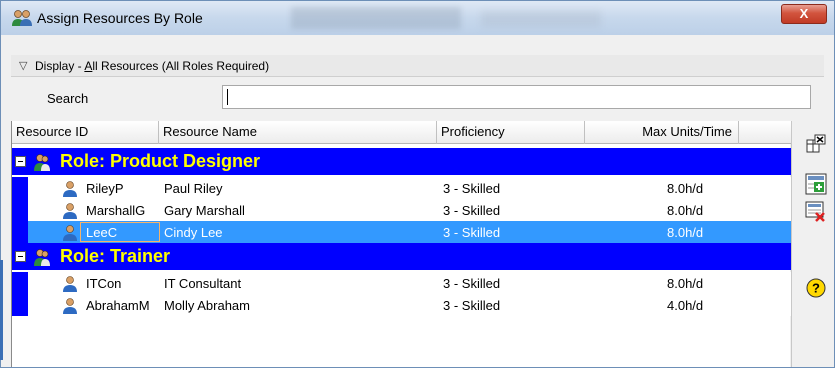  What do you see at coordinates (812, 244) in the screenshot?
I see `action-toolbar: ?` at bounding box center [812, 244].